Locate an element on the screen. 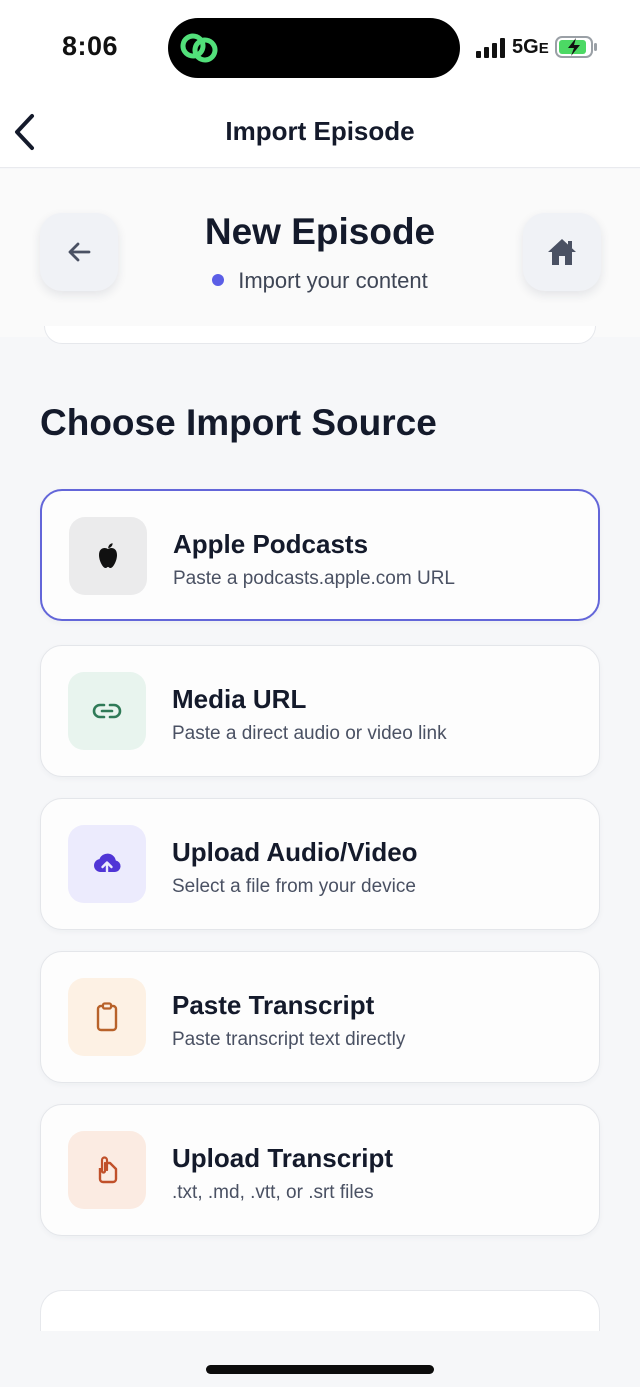  dynamic-island is located at coordinates (314, 48).